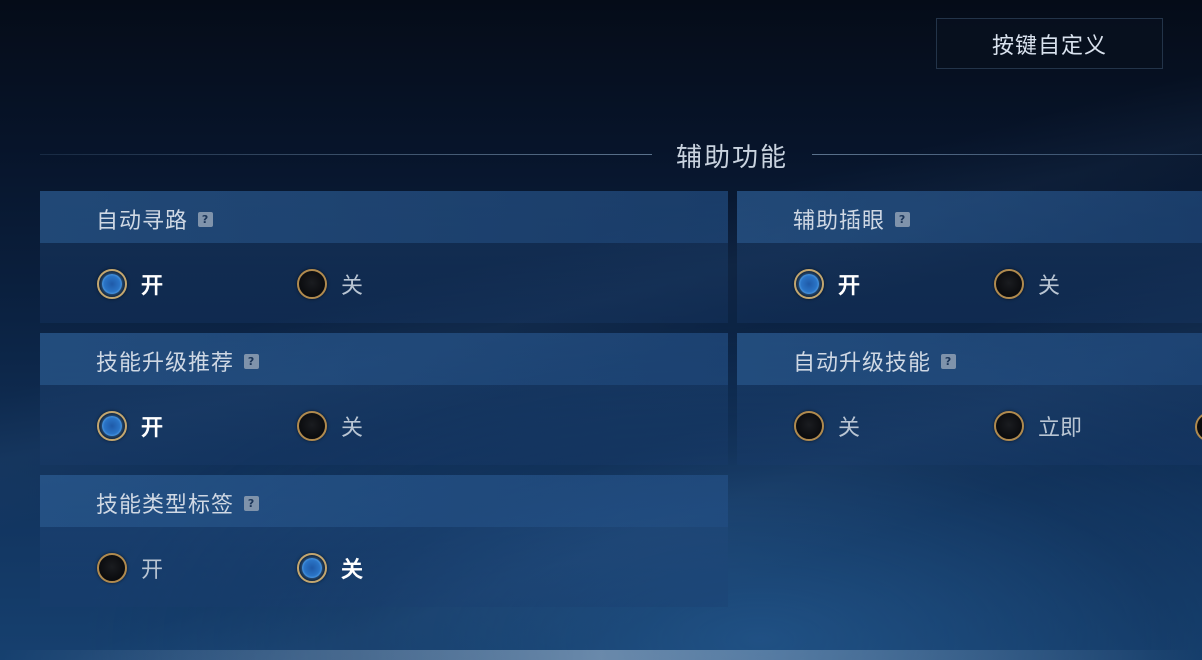 The height and width of the screenshot is (660, 1202). What do you see at coordinates (346, 154) in the screenshot?
I see `section-divider-left` at bounding box center [346, 154].